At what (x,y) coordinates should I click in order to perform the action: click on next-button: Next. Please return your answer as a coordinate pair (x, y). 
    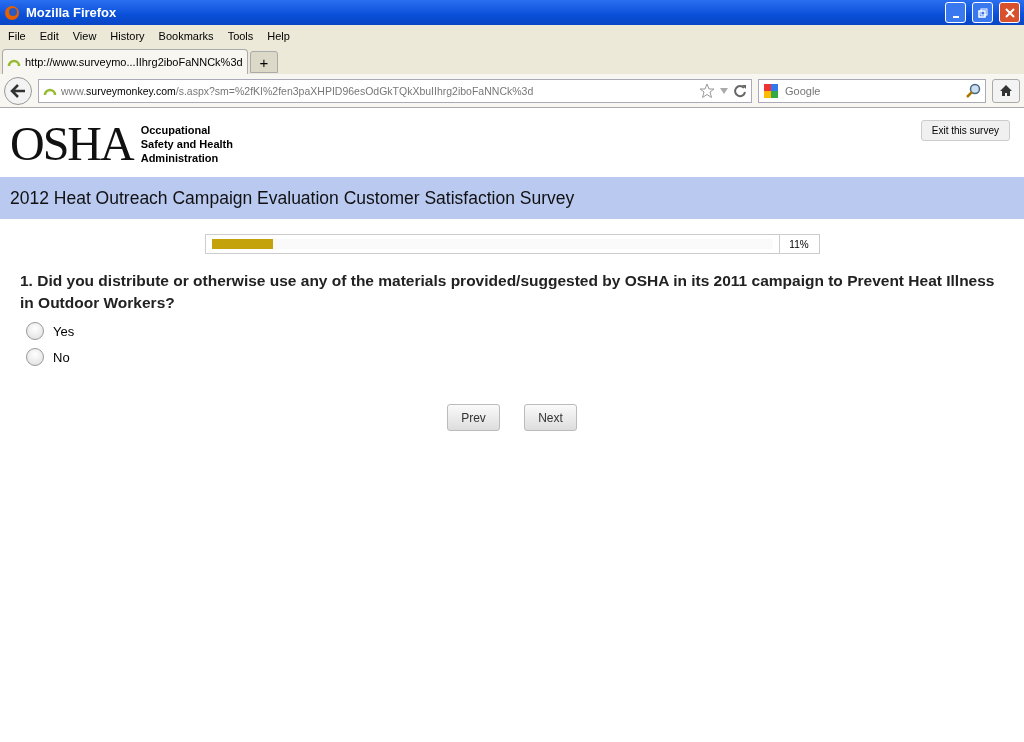
    Looking at the image, I should click on (550, 417).